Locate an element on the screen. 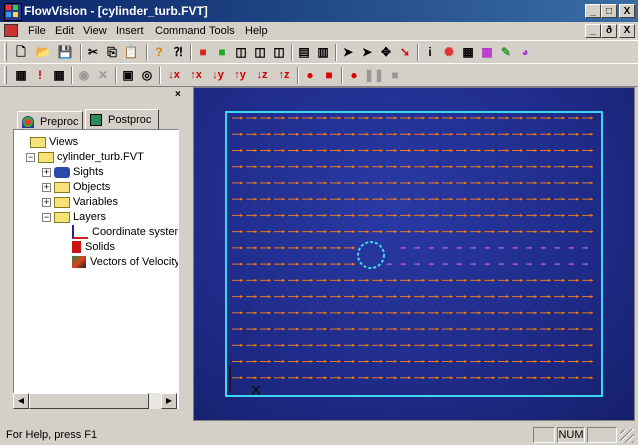  flowvision-app-icon is located at coordinates (13, 12).